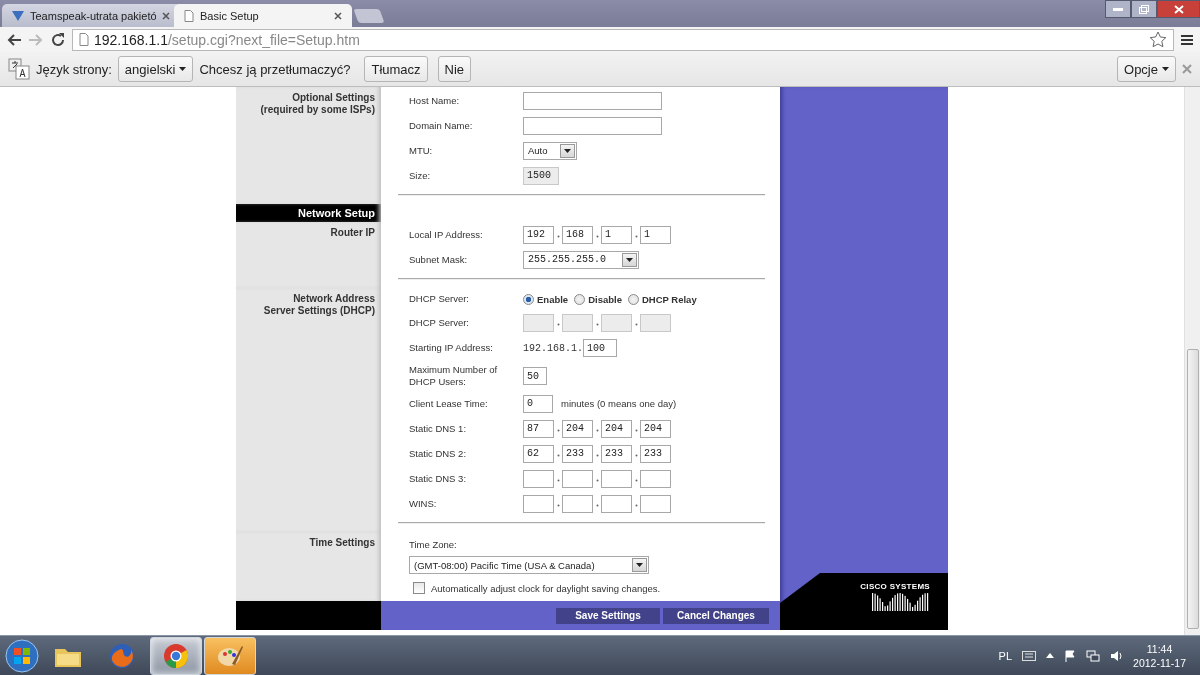 The width and height of the screenshot is (1200, 675). What do you see at coordinates (529, 565) in the screenshot?
I see `dropdown: (GMT-08:00) Pacific Time (USA & Canada)` at bounding box center [529, 565].